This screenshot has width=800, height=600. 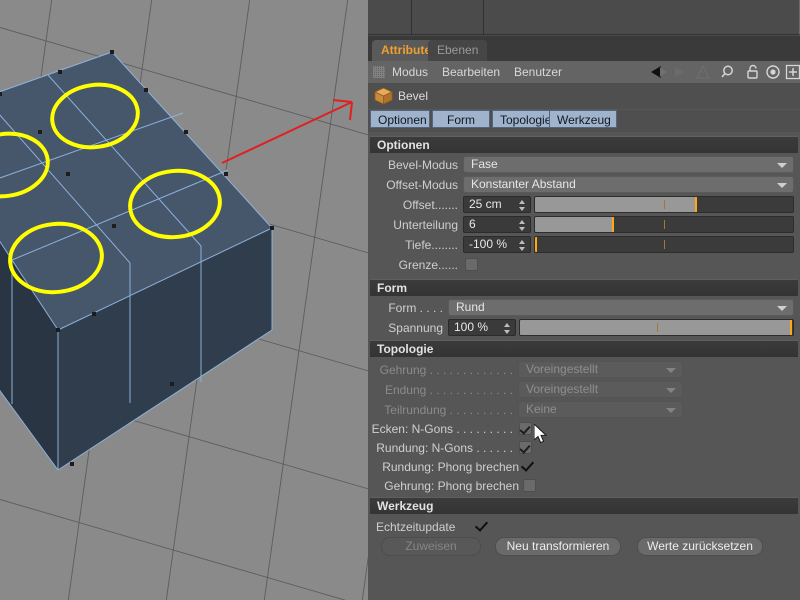 I want to click on menu-benutzer: Benutzer, so click(x=538, y=72).